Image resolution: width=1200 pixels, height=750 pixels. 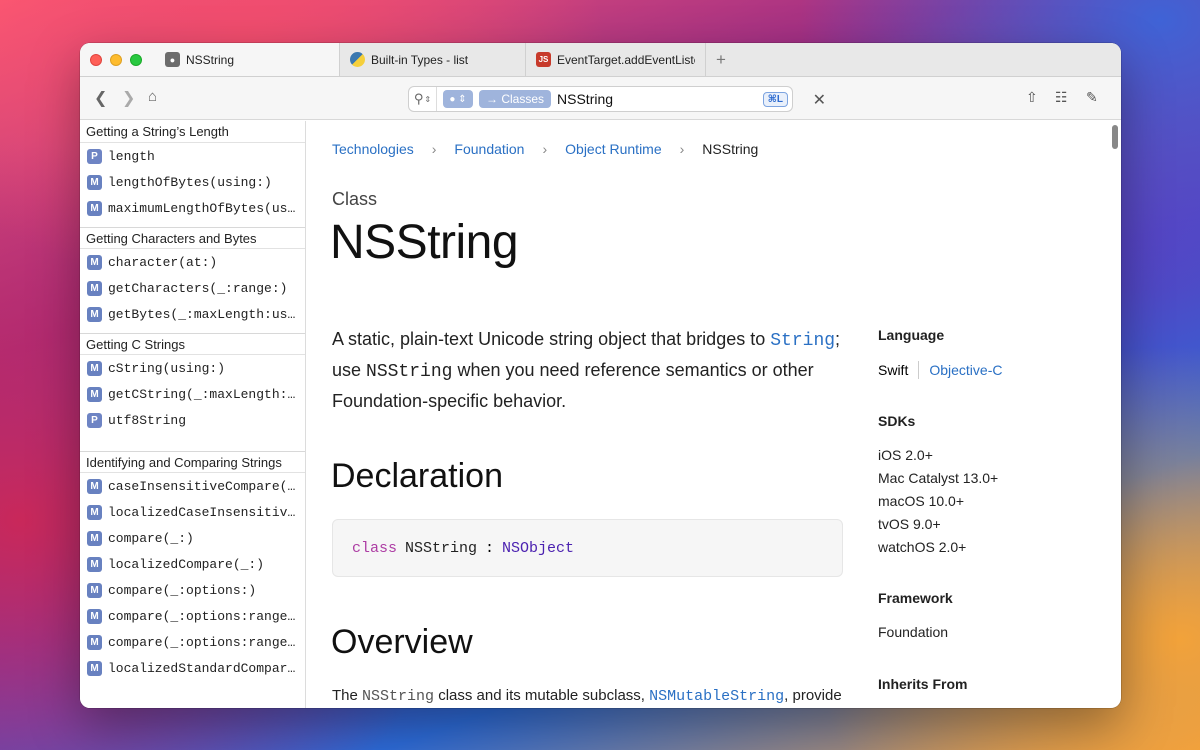 What do you see at coordinates (192, 462) in the screenshot?
I see `sidebar-section-title: Identifying and Comparing Strings` at bounding box center [192, 462].